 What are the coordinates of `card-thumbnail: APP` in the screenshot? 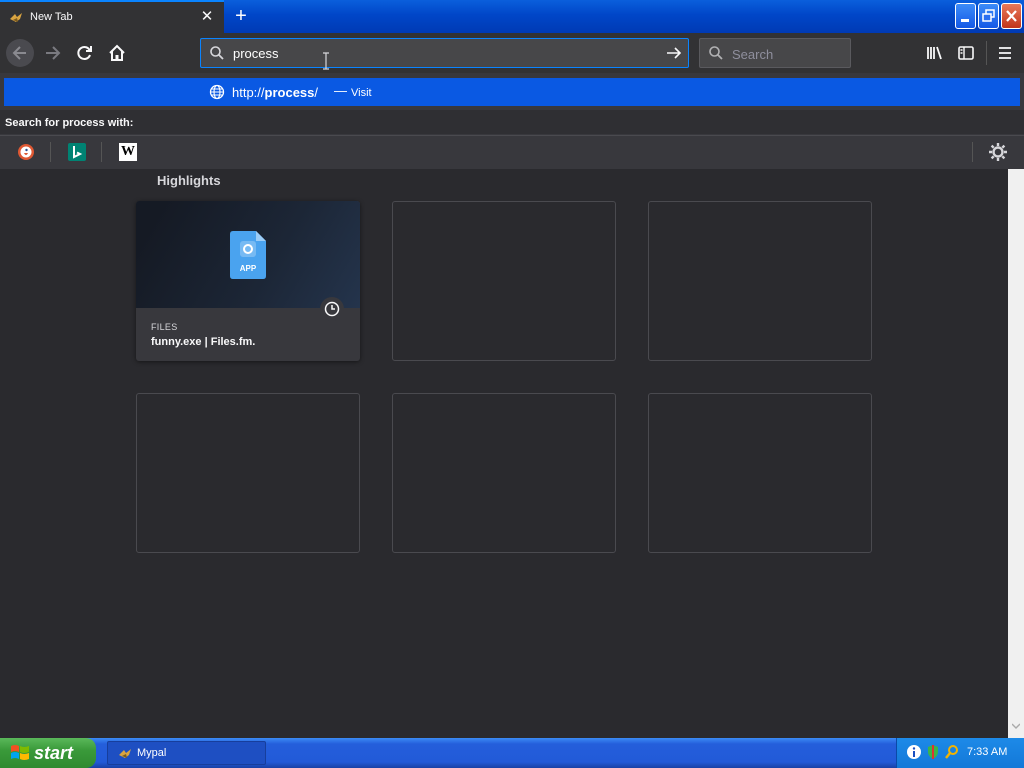 It's located at (248, 261).